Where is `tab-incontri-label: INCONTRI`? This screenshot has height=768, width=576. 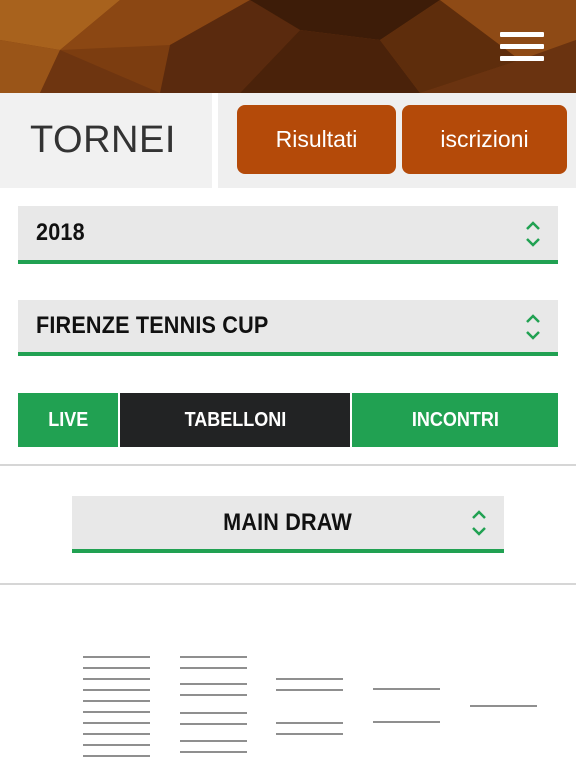
tab-incontri-label: INCONTRI is located at coordinates (455, 419).